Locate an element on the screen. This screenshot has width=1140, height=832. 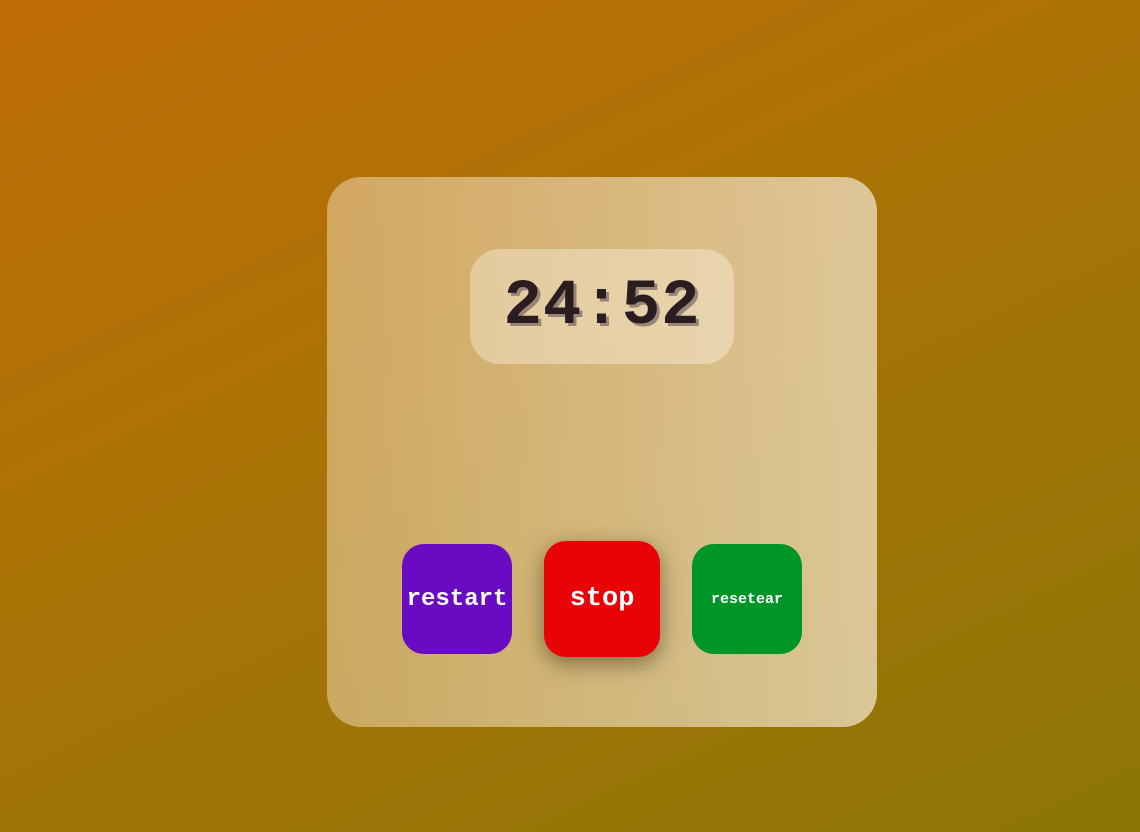
timer-text: 24:52 is located at coordinates (602, 306).